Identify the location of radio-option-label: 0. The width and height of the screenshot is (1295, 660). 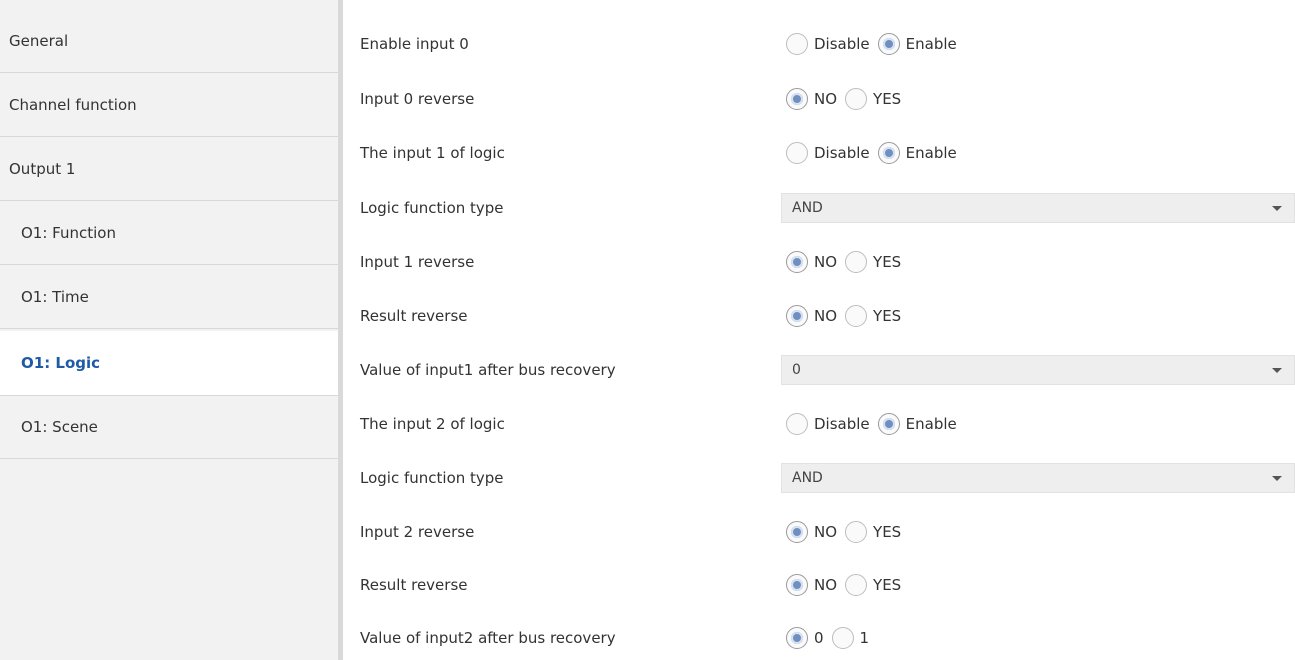
(819, 638).